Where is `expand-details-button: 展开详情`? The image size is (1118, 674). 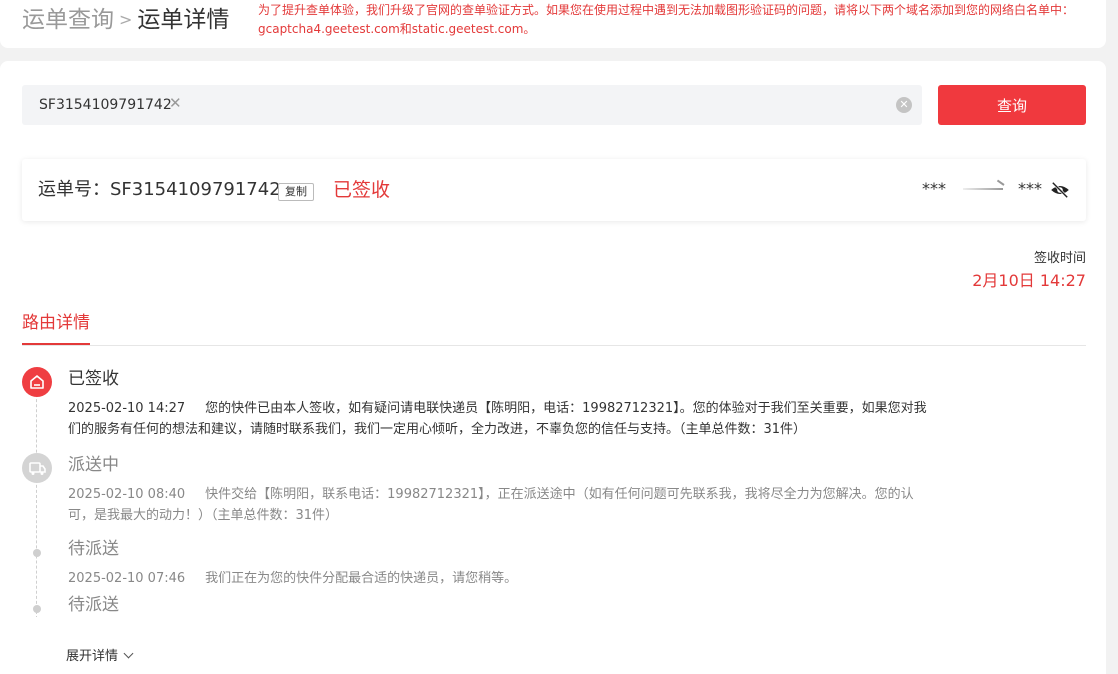 expand-details-button: 展开详情 is located at coordinates (100, 657).